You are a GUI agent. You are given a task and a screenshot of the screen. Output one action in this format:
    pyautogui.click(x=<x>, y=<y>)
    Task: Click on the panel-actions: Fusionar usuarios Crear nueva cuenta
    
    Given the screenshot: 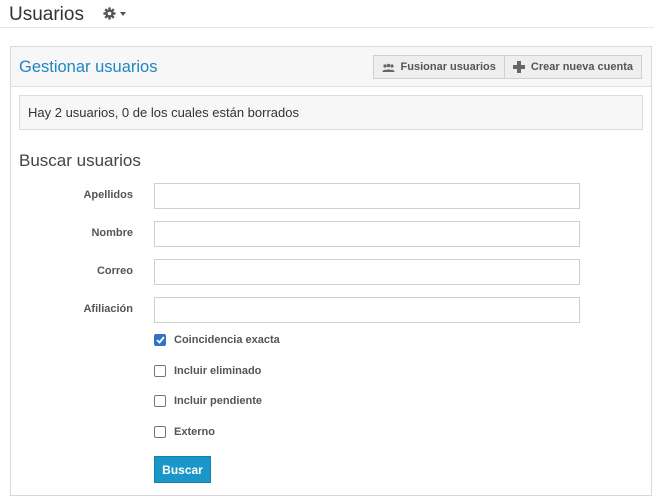 What is the action you would take?
    pyautogui.click(x=507, y=67)
    